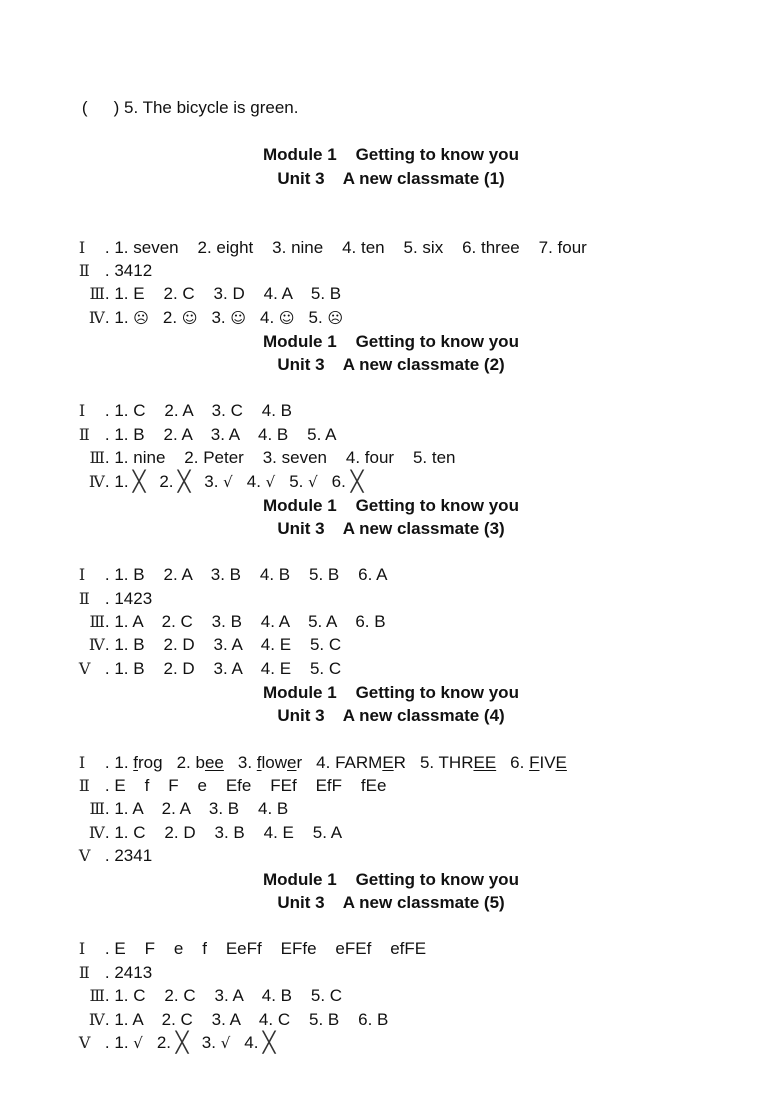  Describe the element at coordinates (561, 762) in the screenshot. I see `underlined-letters: E` at that location.